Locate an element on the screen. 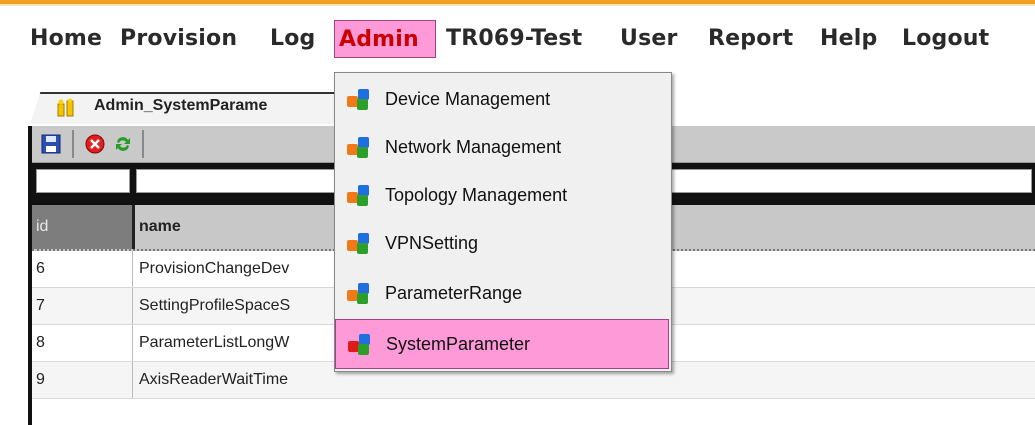 The image size is (1035, 425). cell-id: 9 is located at coordinates (82, 380).